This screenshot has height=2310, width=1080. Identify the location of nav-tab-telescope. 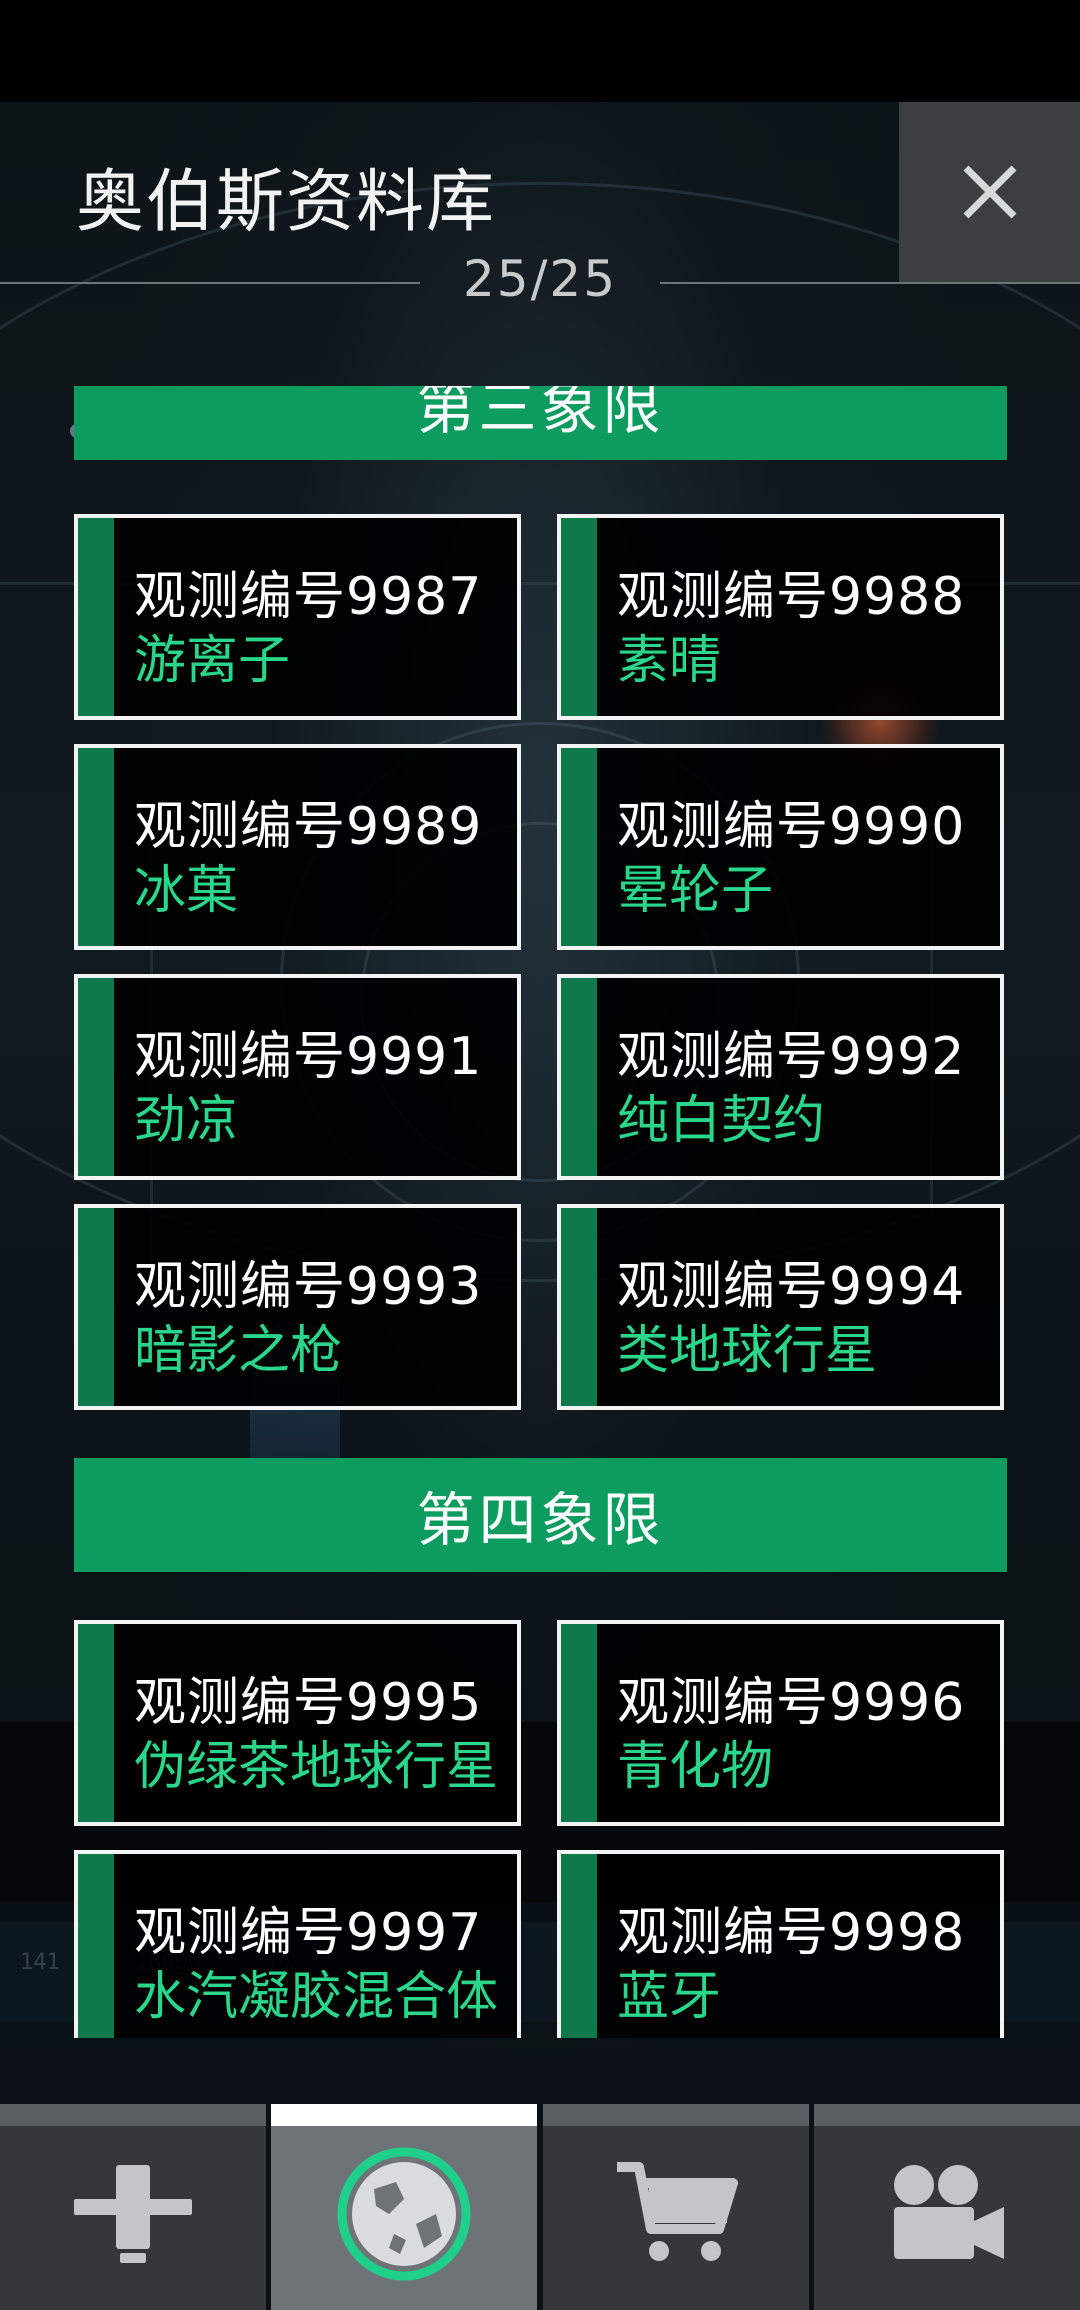
(133, 2207).